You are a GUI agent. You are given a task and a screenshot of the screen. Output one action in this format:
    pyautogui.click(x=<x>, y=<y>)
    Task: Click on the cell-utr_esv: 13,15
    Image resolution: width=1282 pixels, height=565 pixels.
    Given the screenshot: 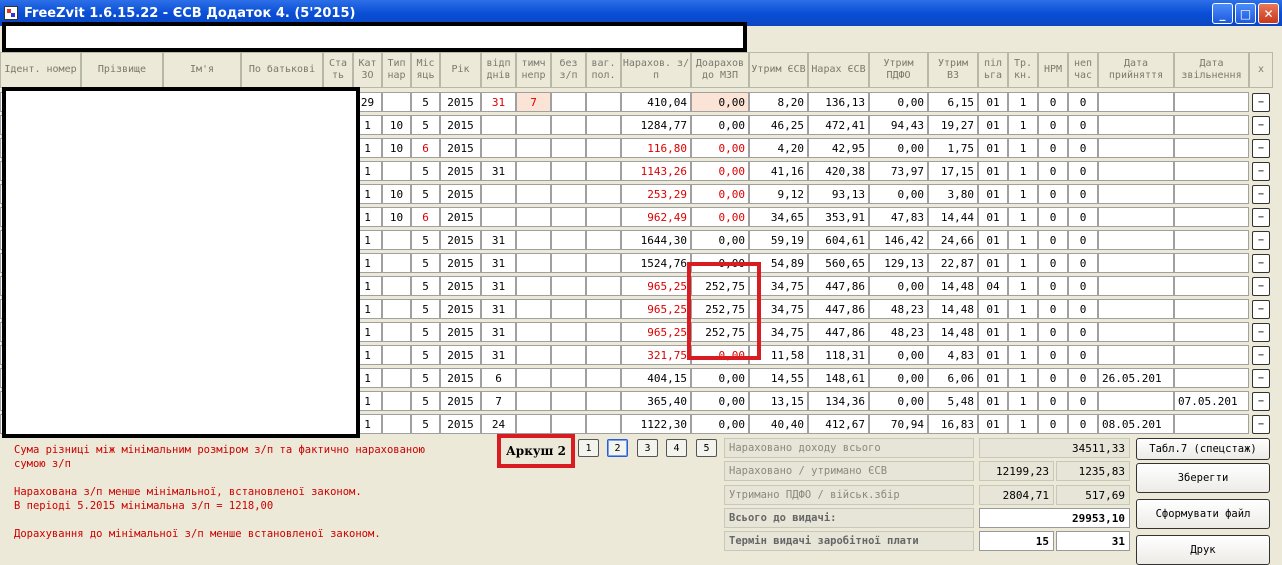 What is the action you would take?
    pyautogui.click(x=778, y=401)
    